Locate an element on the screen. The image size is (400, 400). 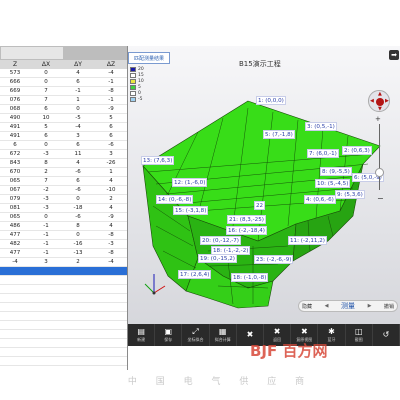
navigation-pad: ▲ ▼ ◀ ▶ is located at coordinates (379, 101).